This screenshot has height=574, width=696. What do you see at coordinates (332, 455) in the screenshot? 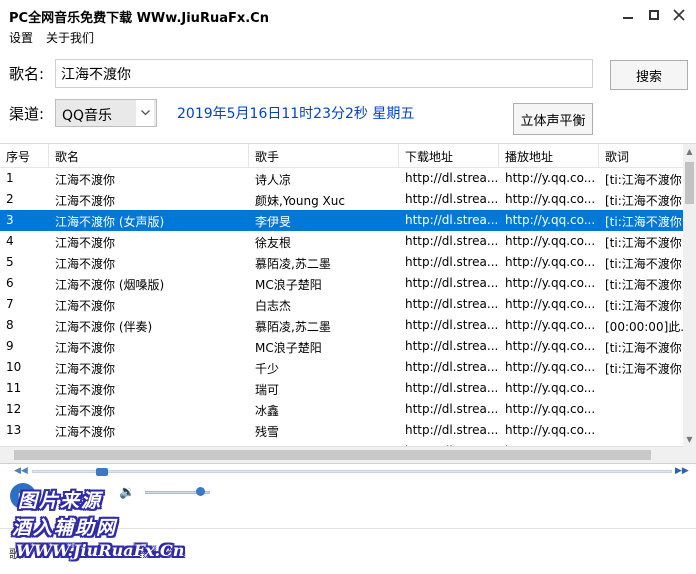
I see `horizontal-scroll-thumb` at bounding box center [332, 455].